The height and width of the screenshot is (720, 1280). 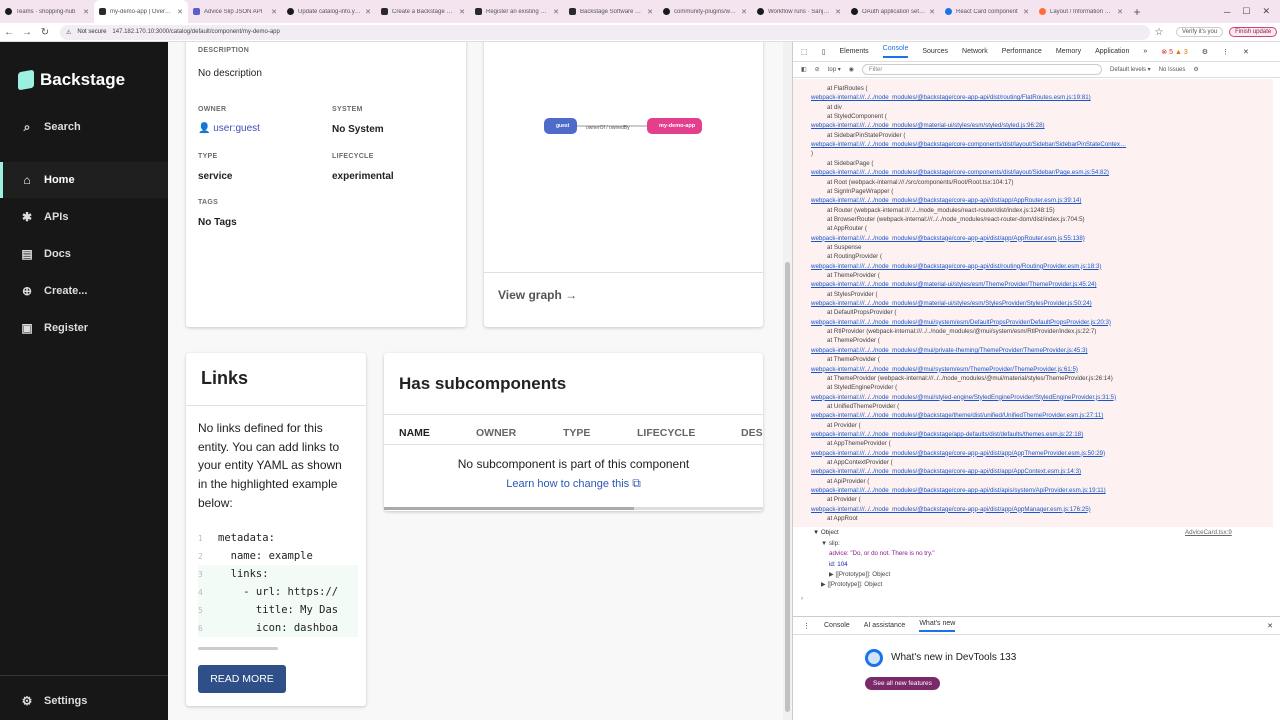 I want to click on column-header: NAME, so click(x=414, y=433).